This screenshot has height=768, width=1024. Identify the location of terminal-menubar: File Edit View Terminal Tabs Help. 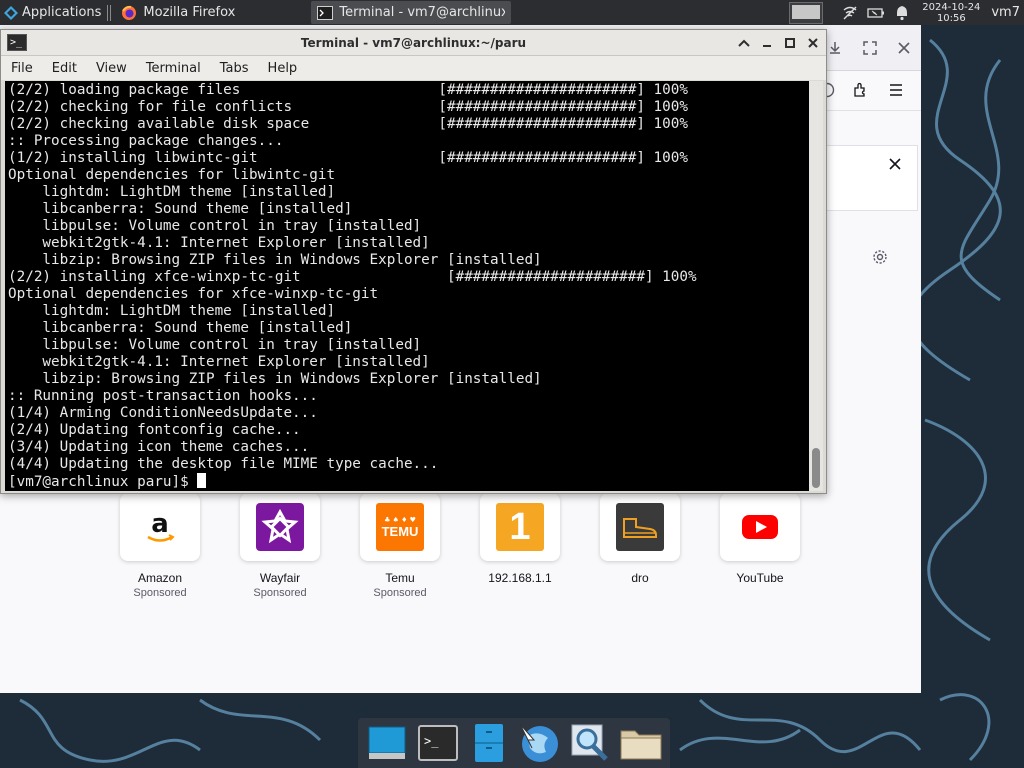
(413, 68).